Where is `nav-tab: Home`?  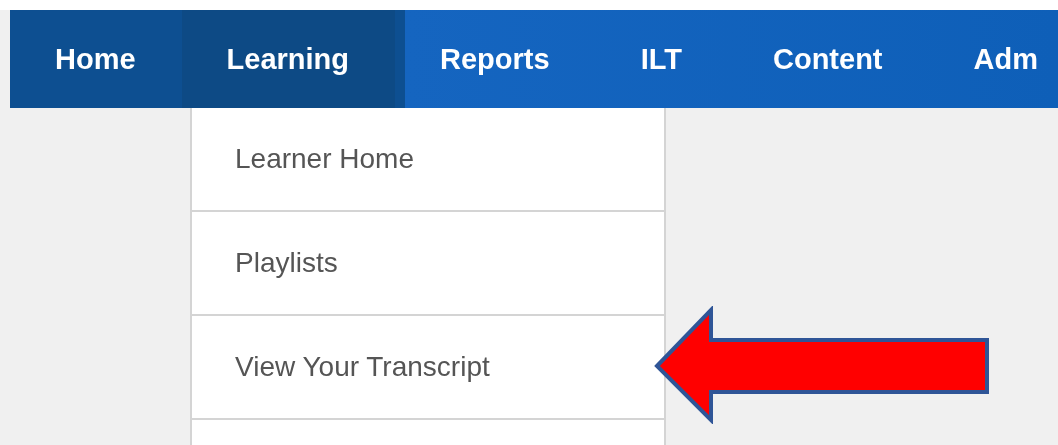
nav-tab: Home is located at coordinates (96, 59).